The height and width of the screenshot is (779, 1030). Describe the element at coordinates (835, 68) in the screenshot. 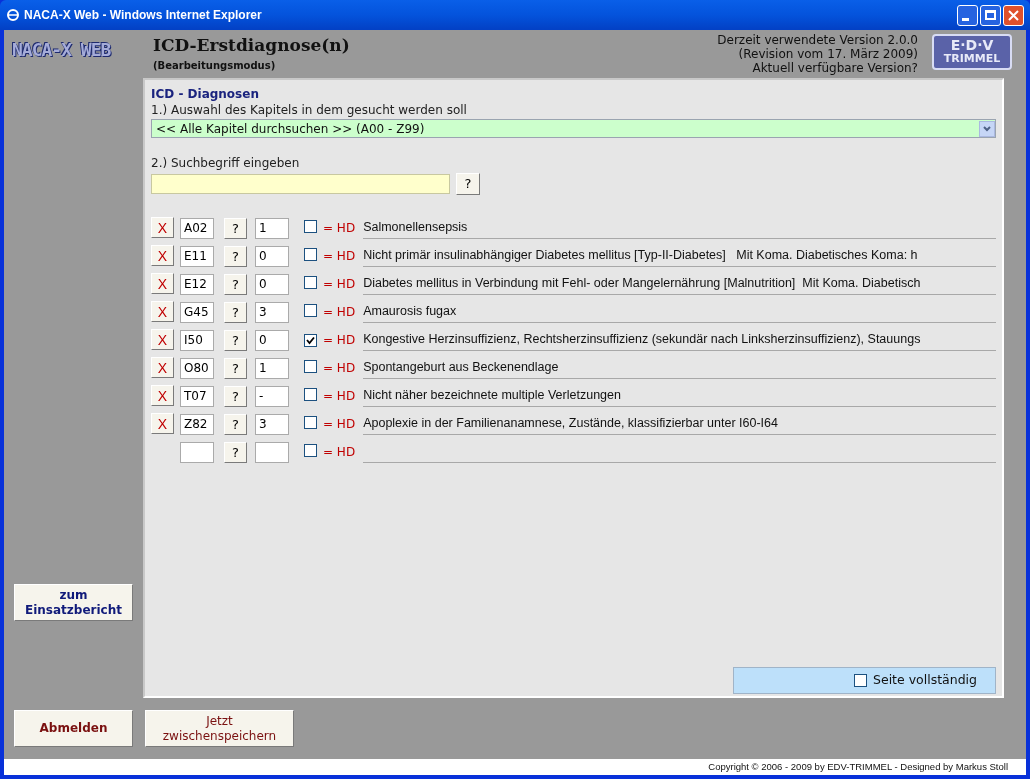

I see `version-link: Aktuell verfügbare Version?` at that location.